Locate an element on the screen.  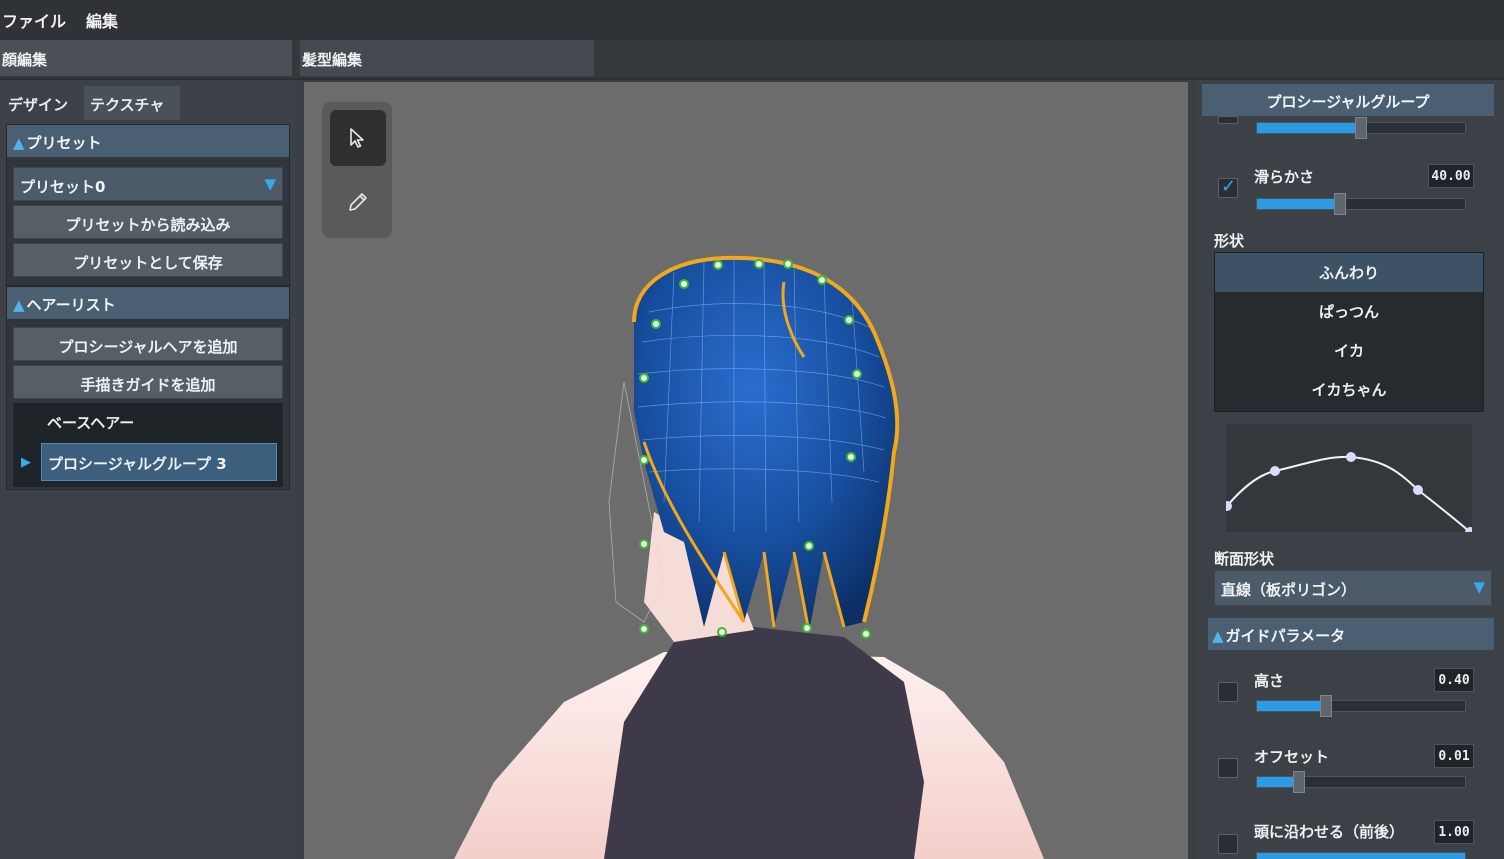
smoothness-label: 滑らかさ is located at coordinates (1284, 177).